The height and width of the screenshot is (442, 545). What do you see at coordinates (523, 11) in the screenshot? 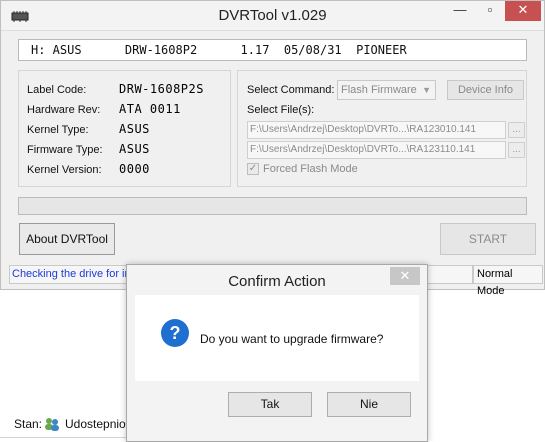
I see `close-button: ✕` at bounding box center [523, 11].